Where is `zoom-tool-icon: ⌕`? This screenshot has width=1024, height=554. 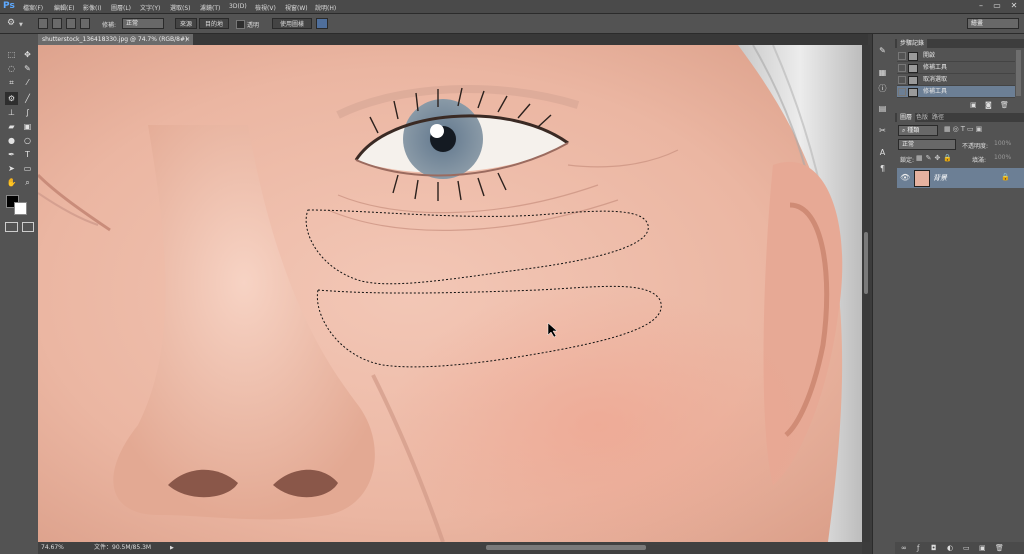
zoom-tool-icon: ⌕ is located at coordinates (27, 182).